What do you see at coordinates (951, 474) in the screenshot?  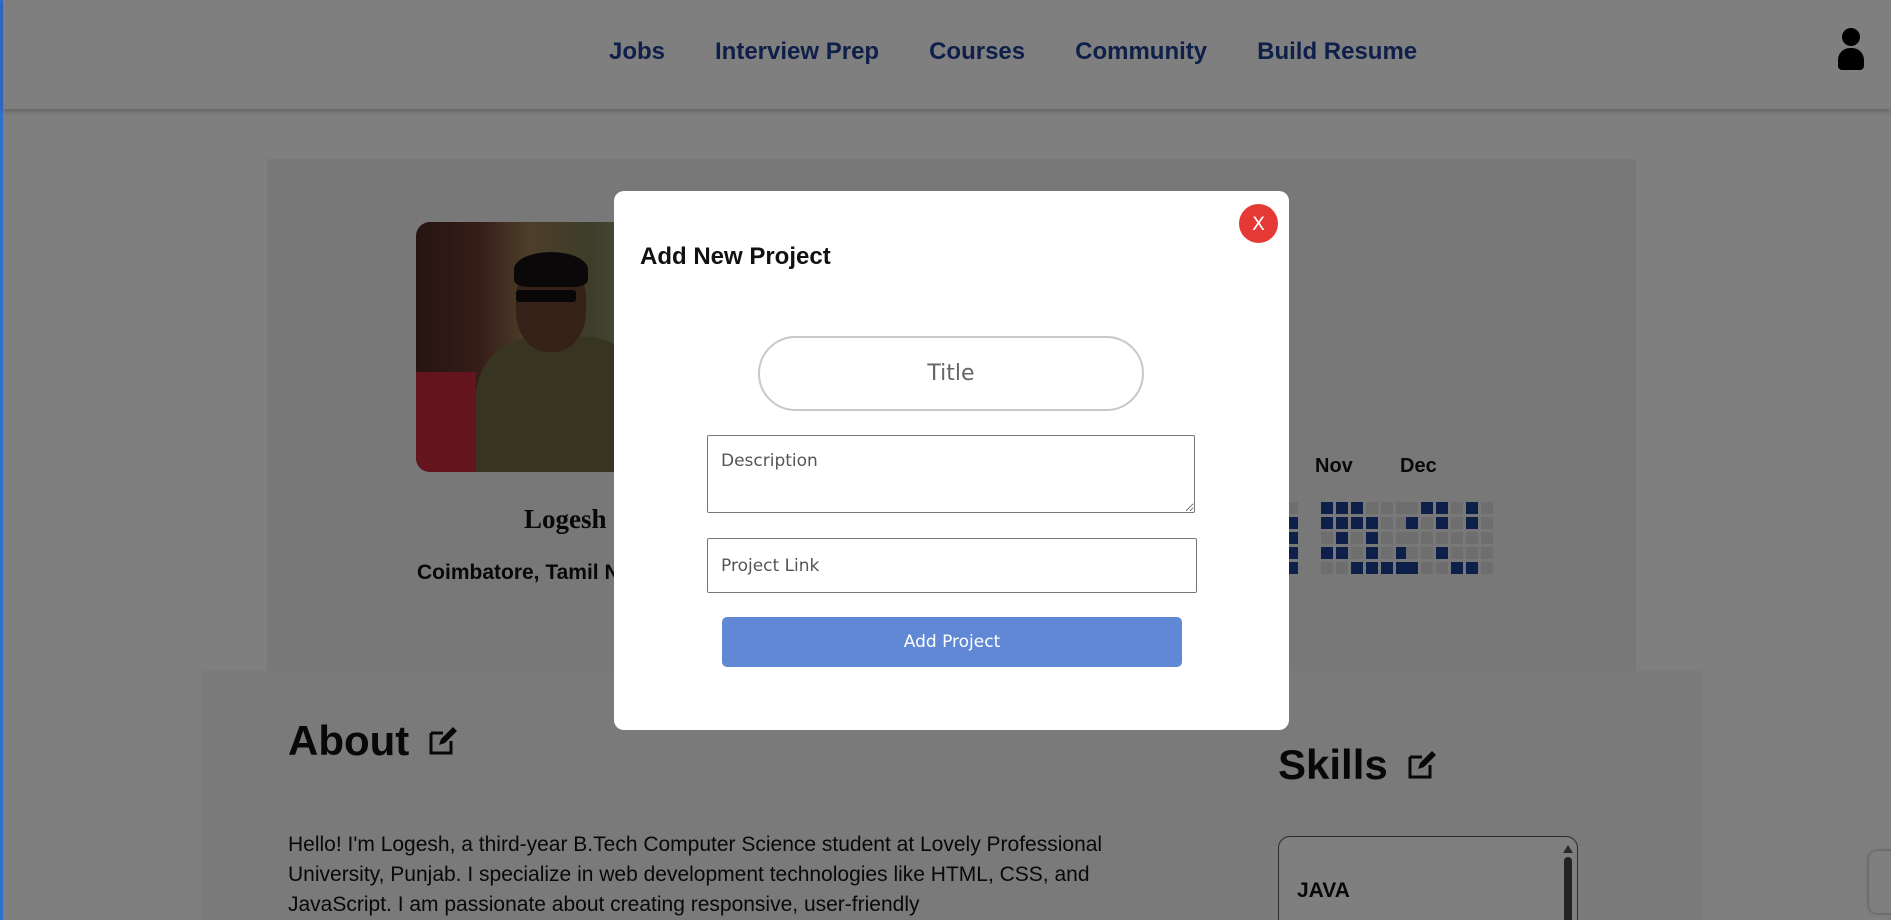 I see `project-description-input` at bounding box center [951, 474].